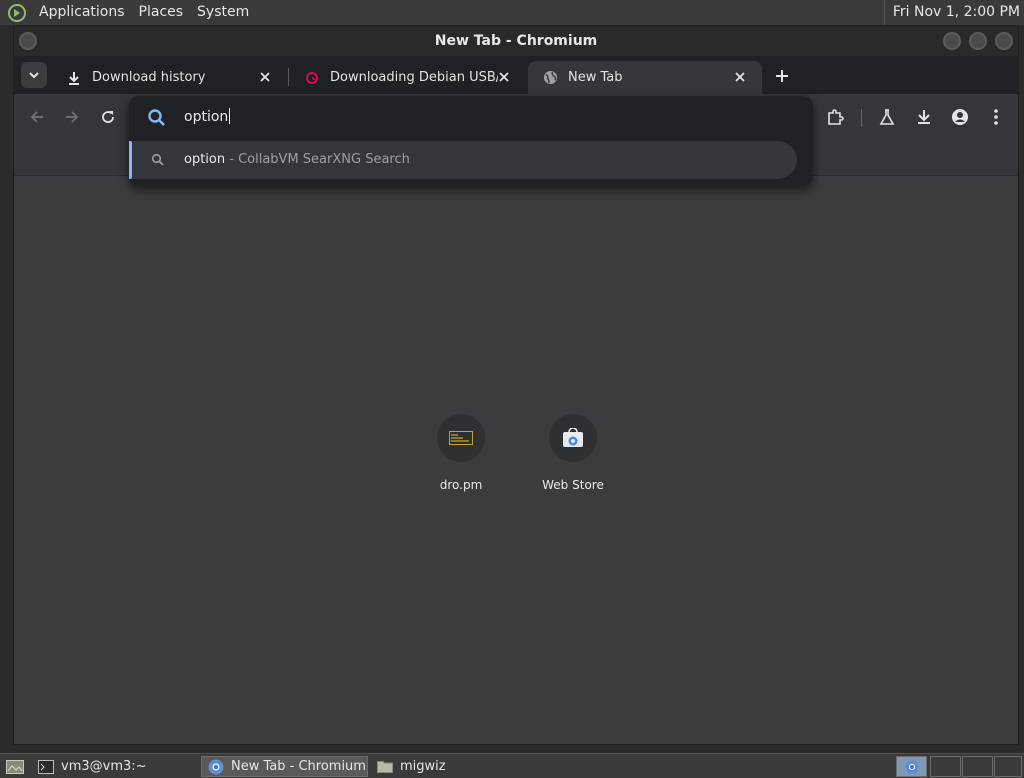 This screenshot has height=778, width=1024. What do you see at coordinates (595, 77) in the screenshot?
I see `tab-label: New Tab` at bounding box center [595, 77].